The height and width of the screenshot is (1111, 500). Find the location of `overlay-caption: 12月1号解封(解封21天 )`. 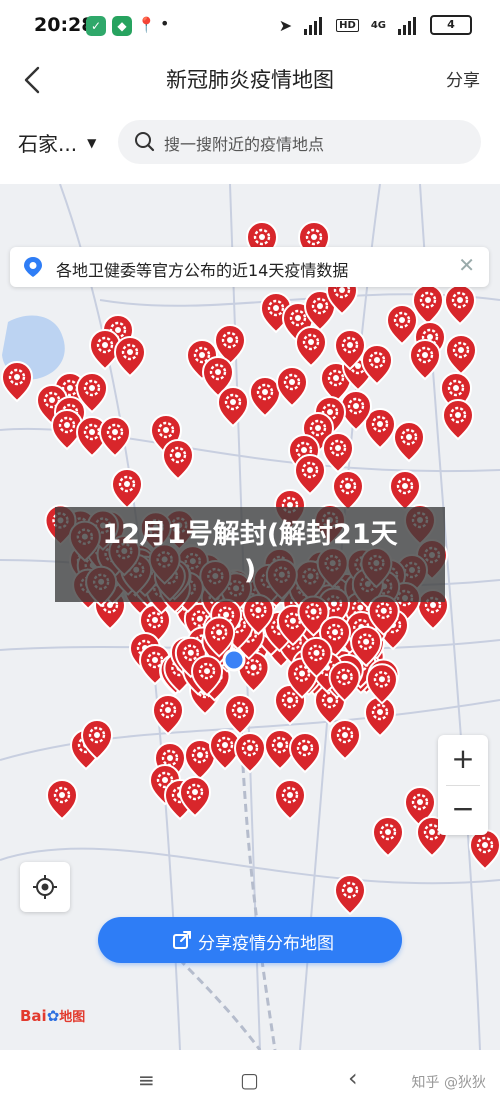

overlay-caption: 12月1号解封(解封21天 ) is located at coordinates (250, 554).